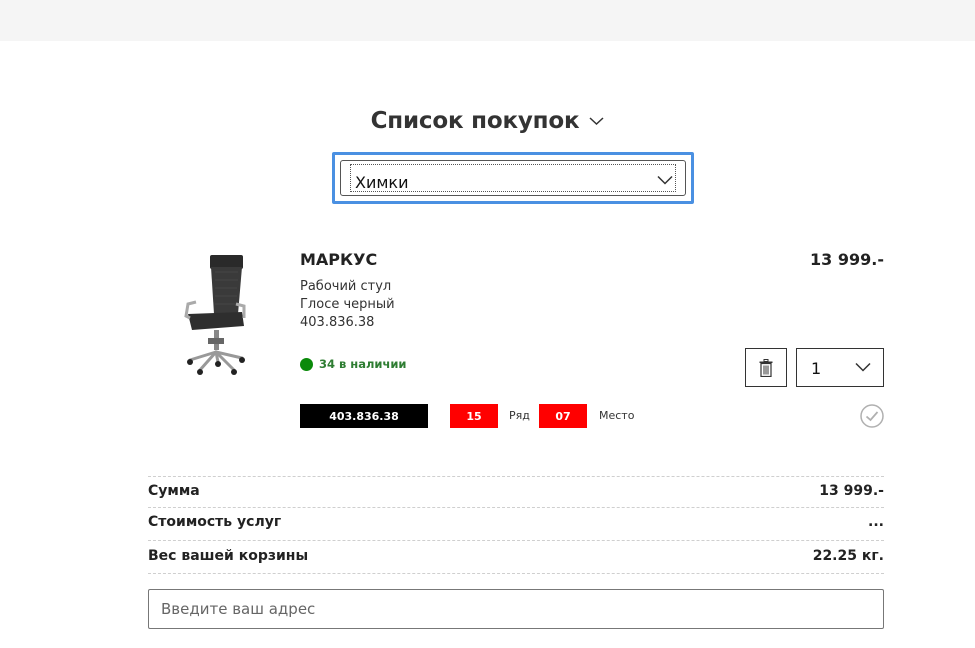 The height and width of the screenshot is (648, 975). I want to click on store-select: Химки, so click(513, 178).